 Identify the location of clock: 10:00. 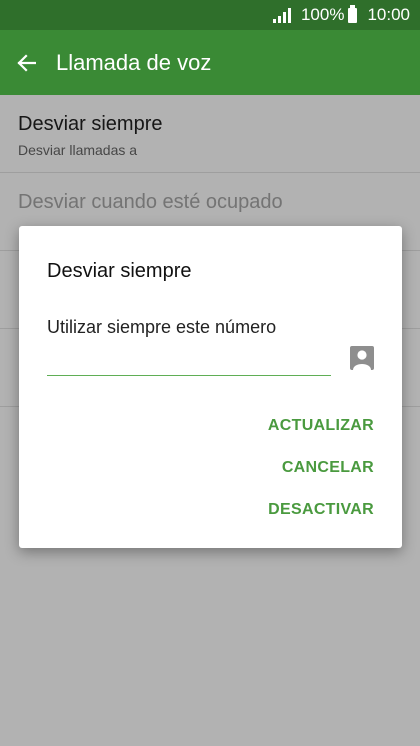
(388, 14).